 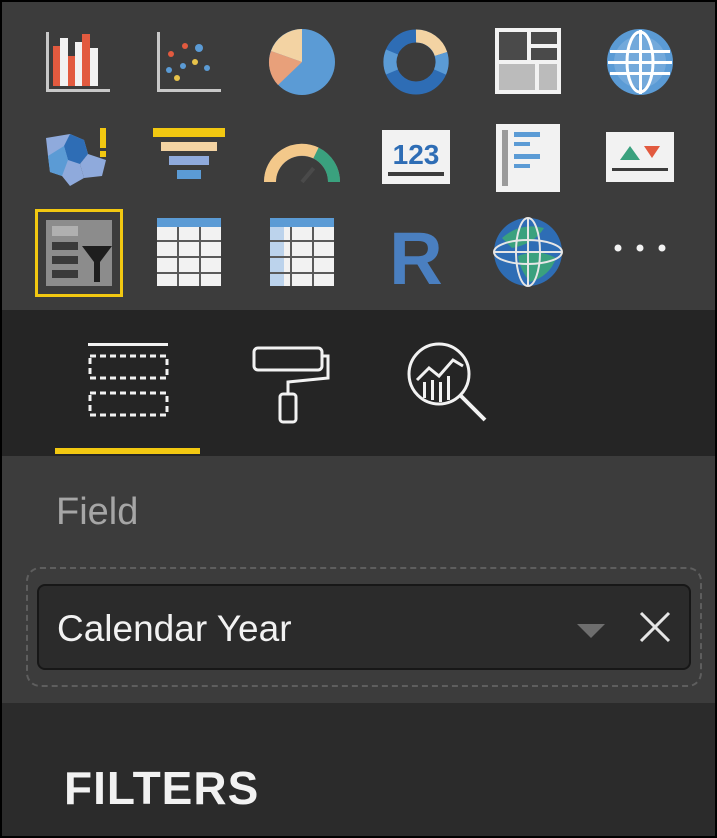 I want to click on tab-format, so click(x=288, y=383).